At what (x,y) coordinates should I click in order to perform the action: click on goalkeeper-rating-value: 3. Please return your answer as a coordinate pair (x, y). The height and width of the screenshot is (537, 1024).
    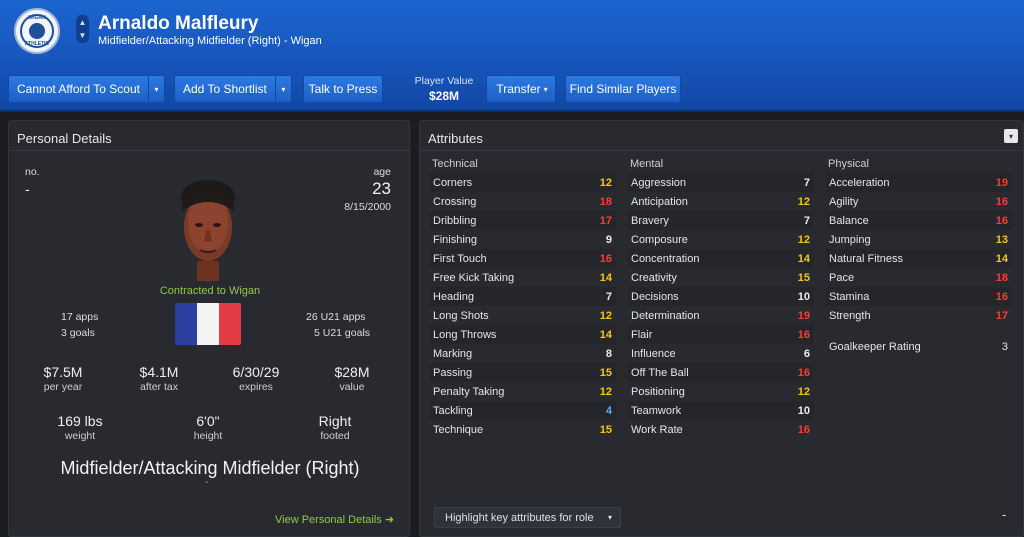
    Looking at the image, I should click on (1004, 346).